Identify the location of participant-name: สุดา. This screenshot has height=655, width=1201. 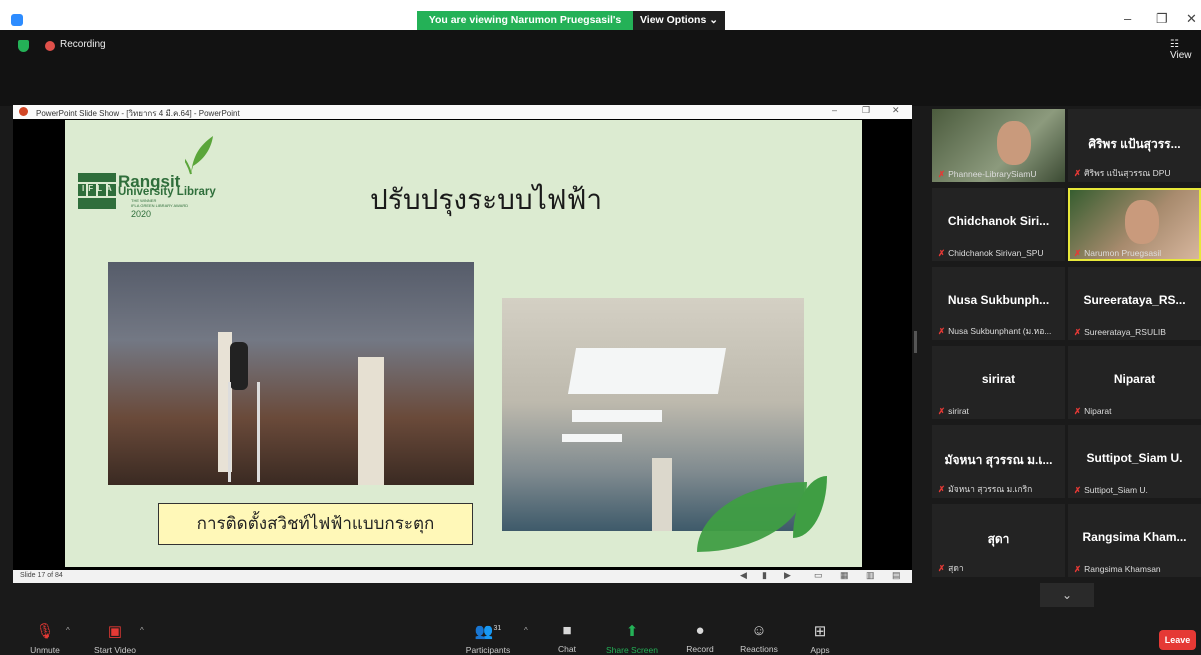
(998, 539).